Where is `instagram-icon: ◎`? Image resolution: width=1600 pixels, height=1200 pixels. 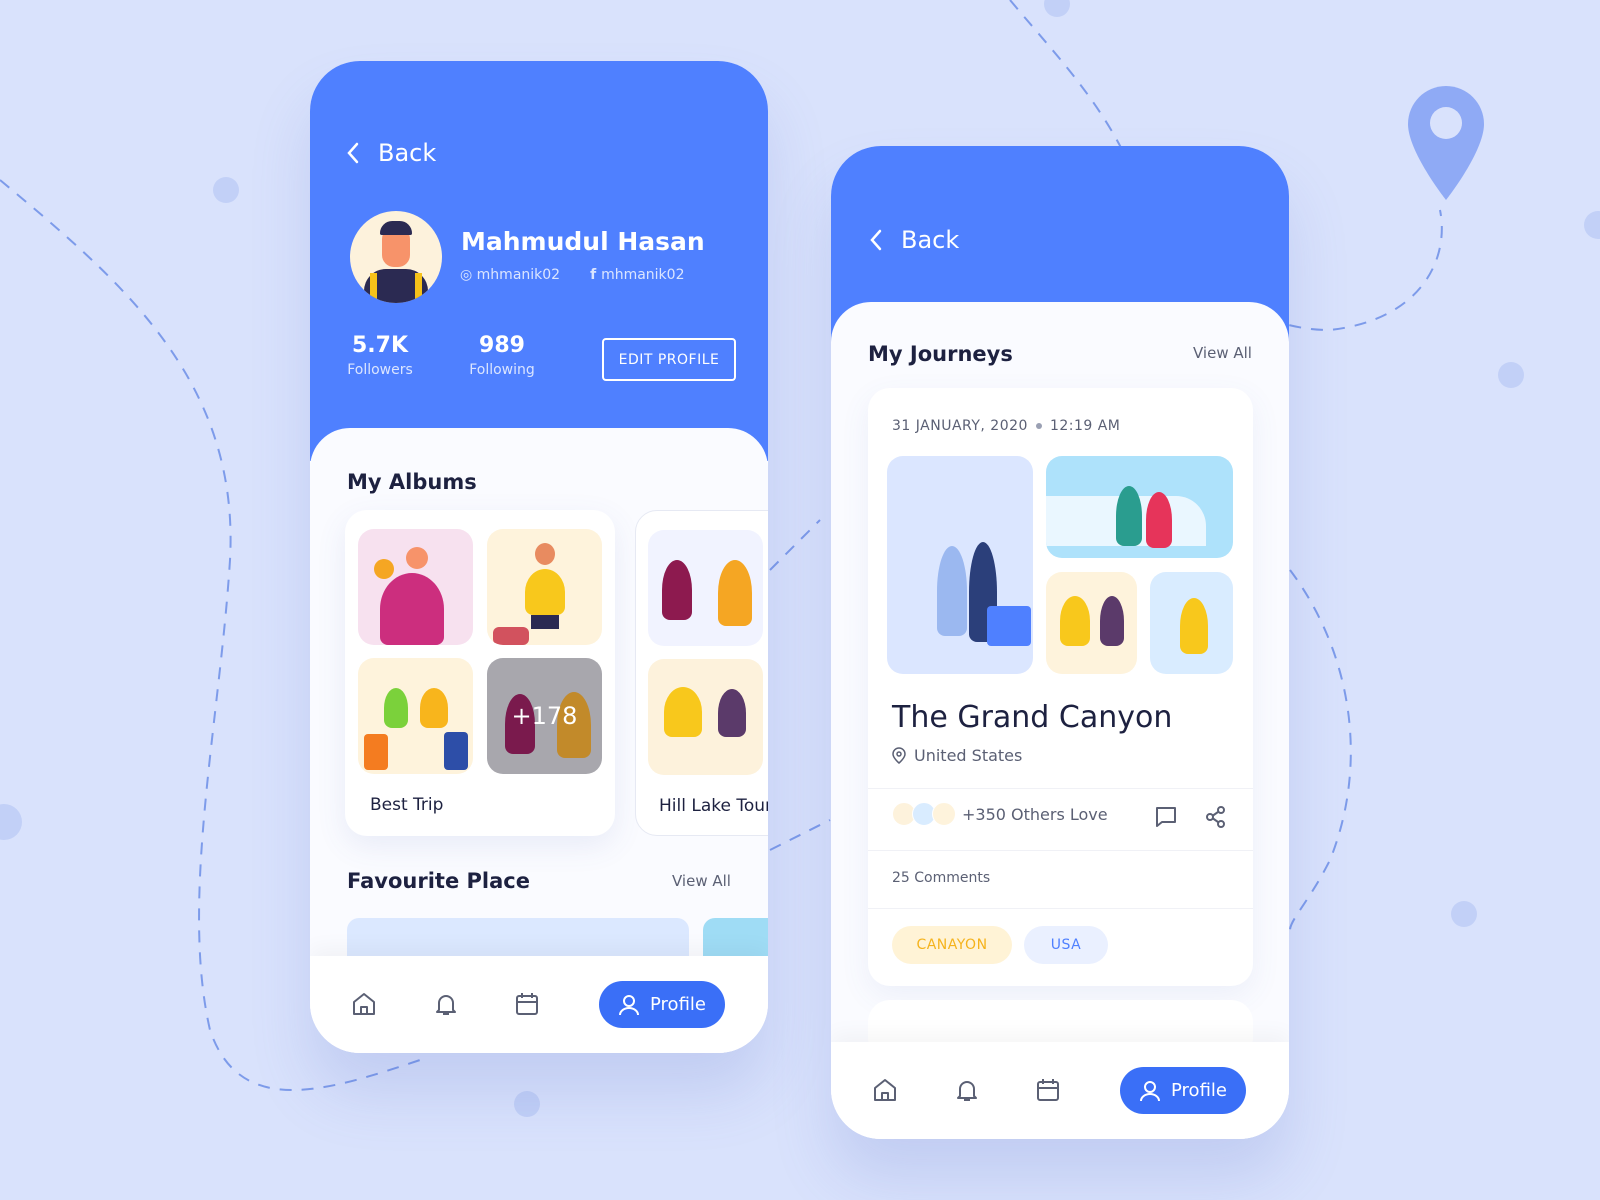
instagram-icon: ◎ is located at coordinates (468, 275).